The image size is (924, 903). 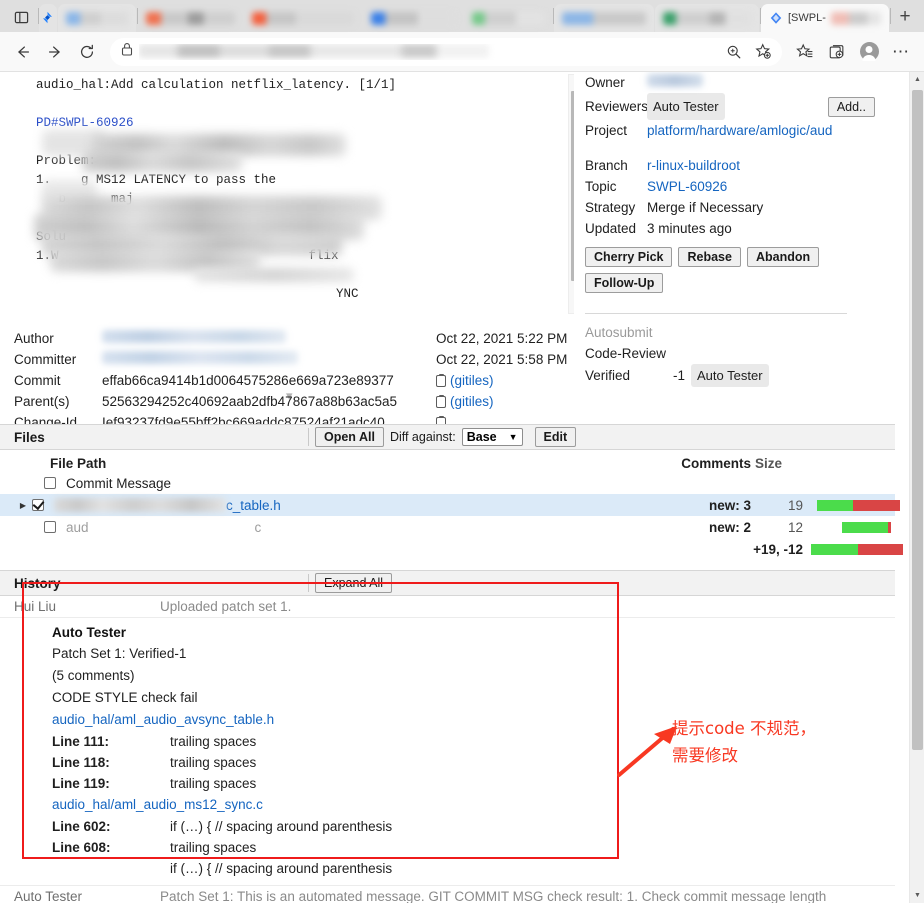 I want to click on collections-icon, so click(x=837, y=52).